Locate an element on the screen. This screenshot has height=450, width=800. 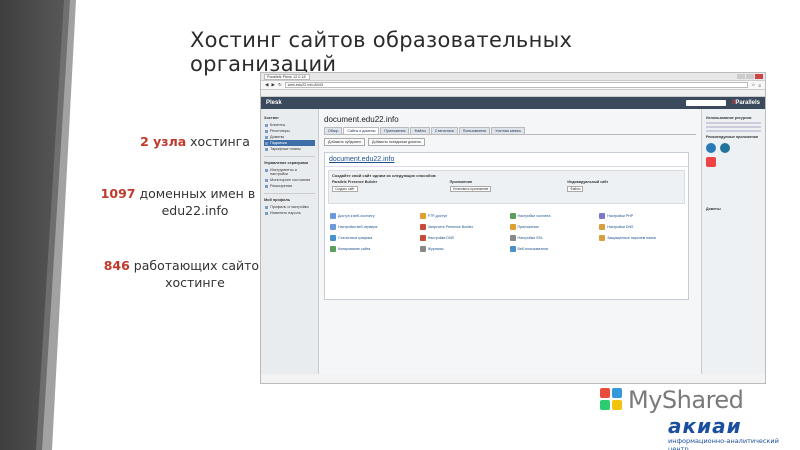
php-icon is located at coordinates (602, 216).